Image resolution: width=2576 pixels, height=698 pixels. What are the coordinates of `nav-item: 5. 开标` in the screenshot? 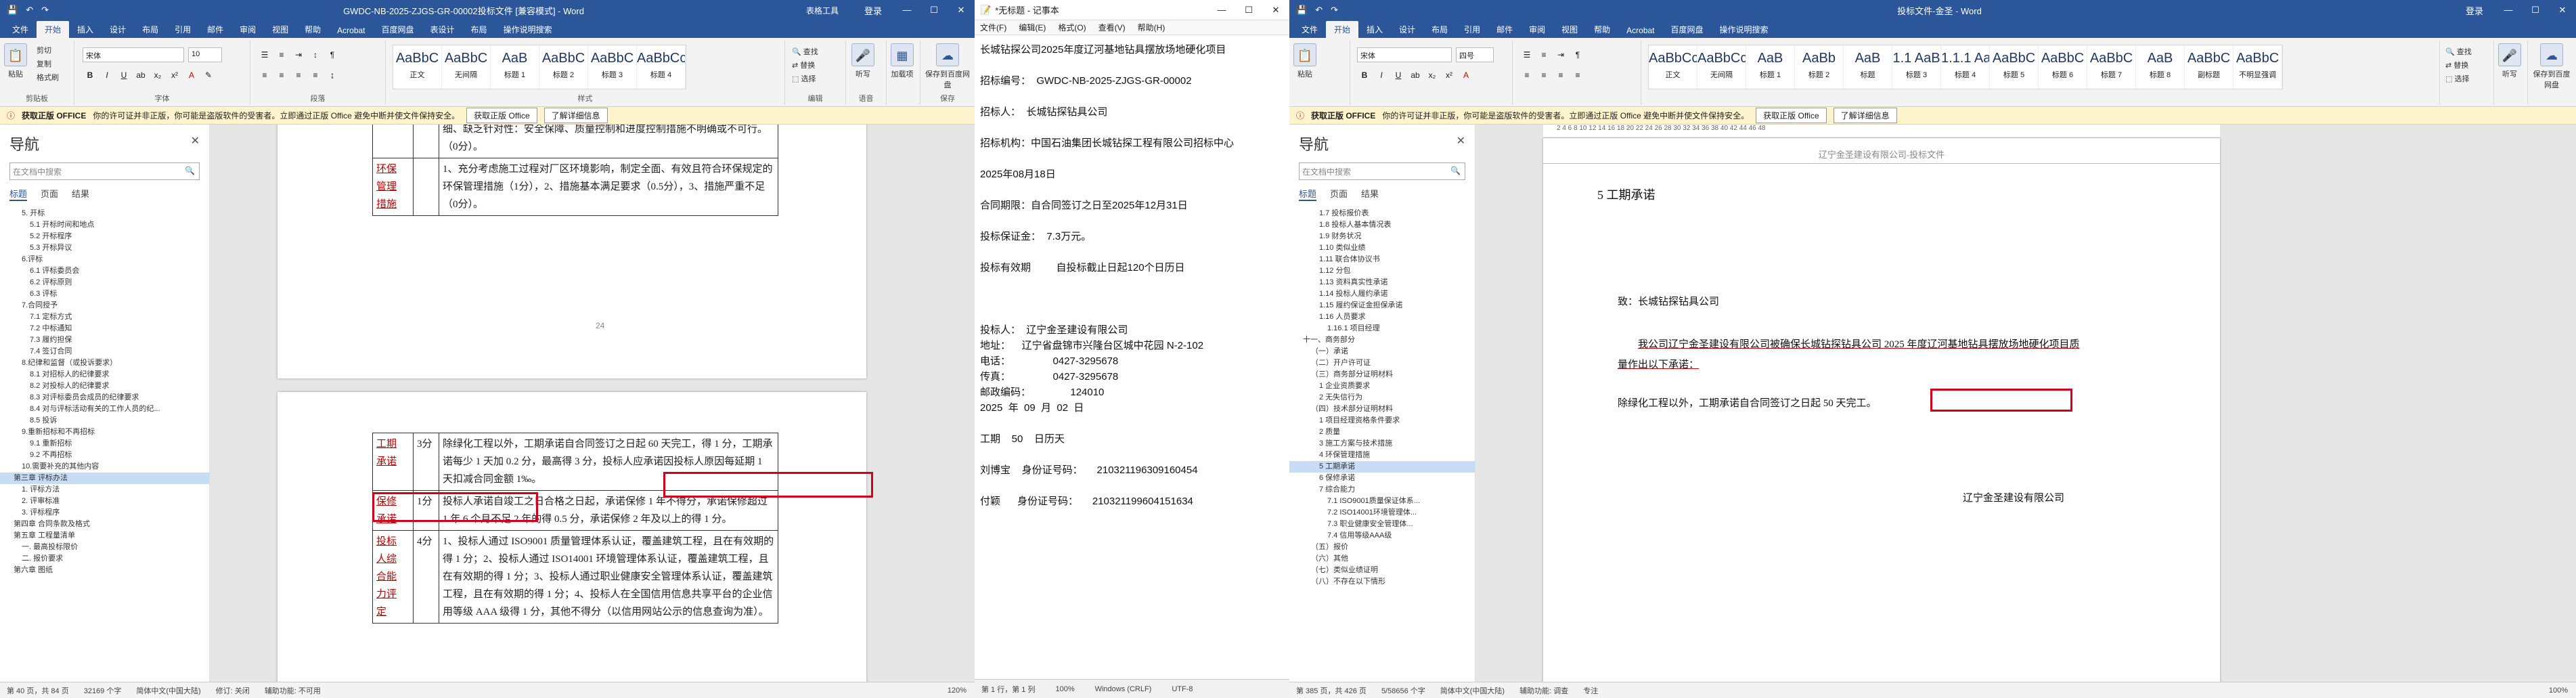 It's located at (104, 213).